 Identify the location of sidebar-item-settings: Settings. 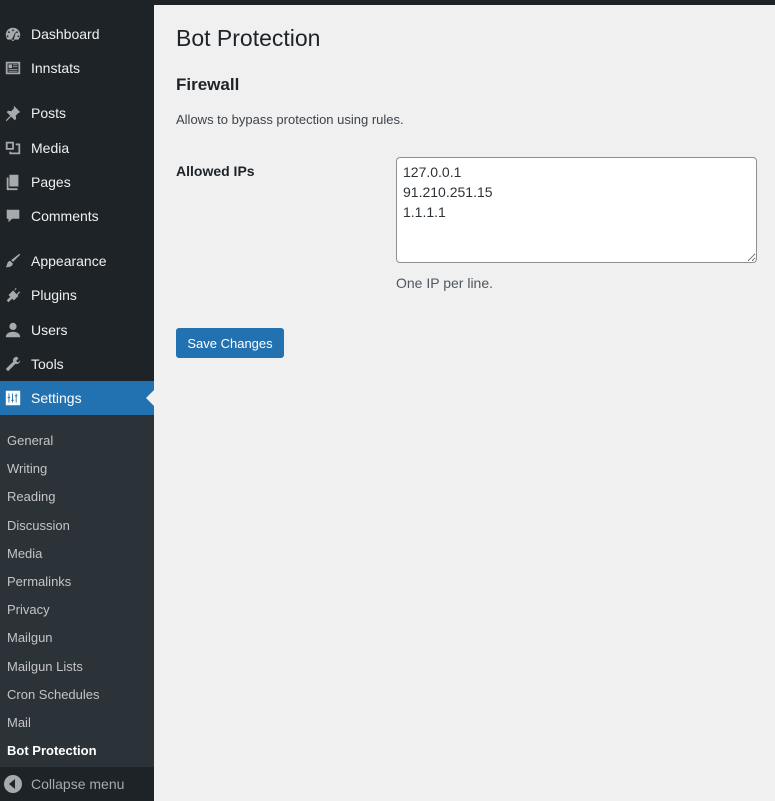
(77, 398).